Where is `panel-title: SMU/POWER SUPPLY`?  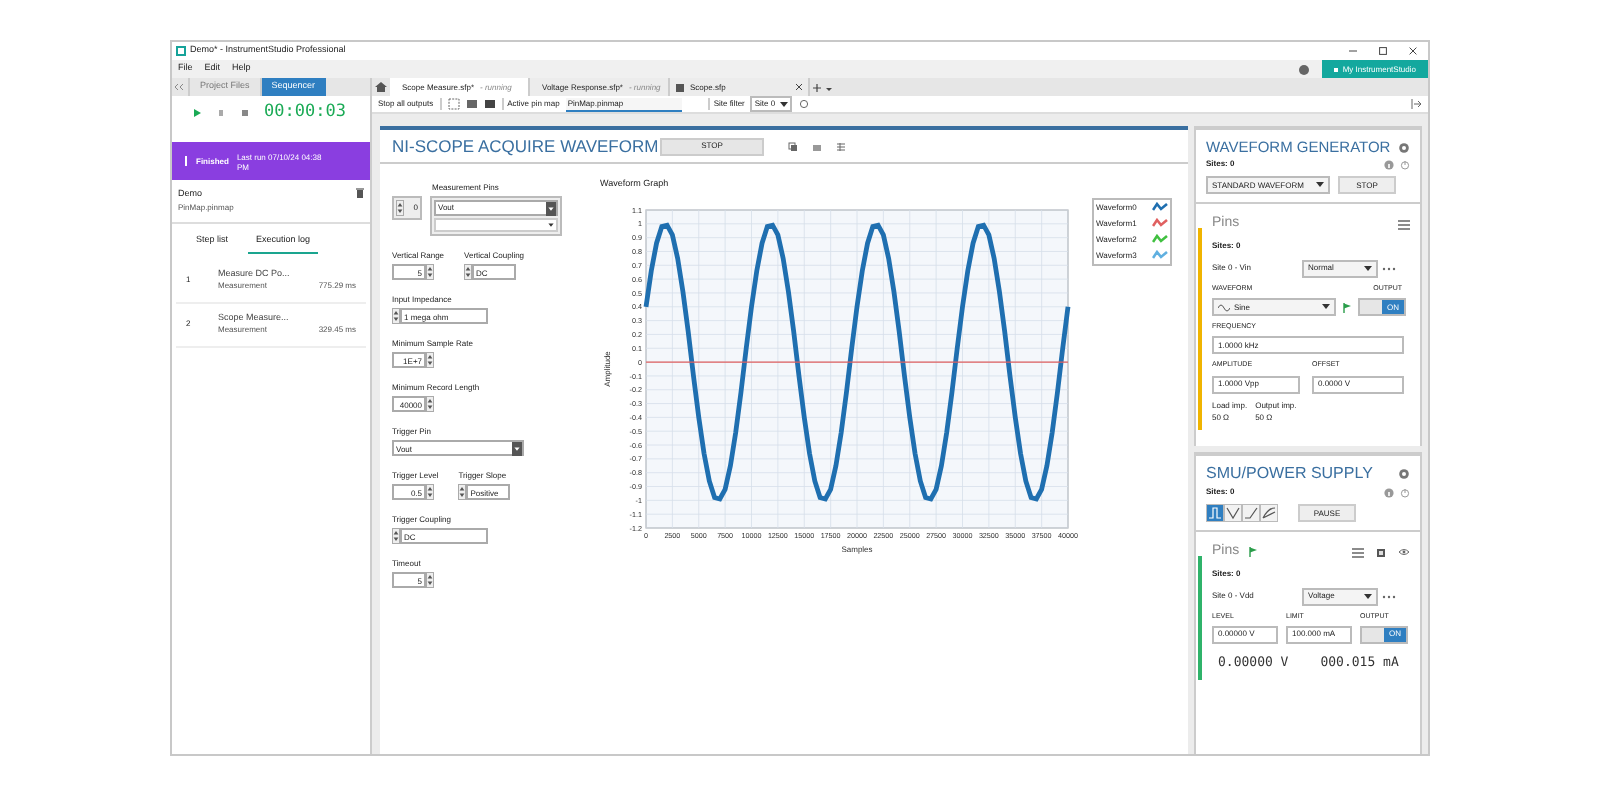 panel-title: SMU/POWER SUPPLY is located at coordinates (1289, 474).